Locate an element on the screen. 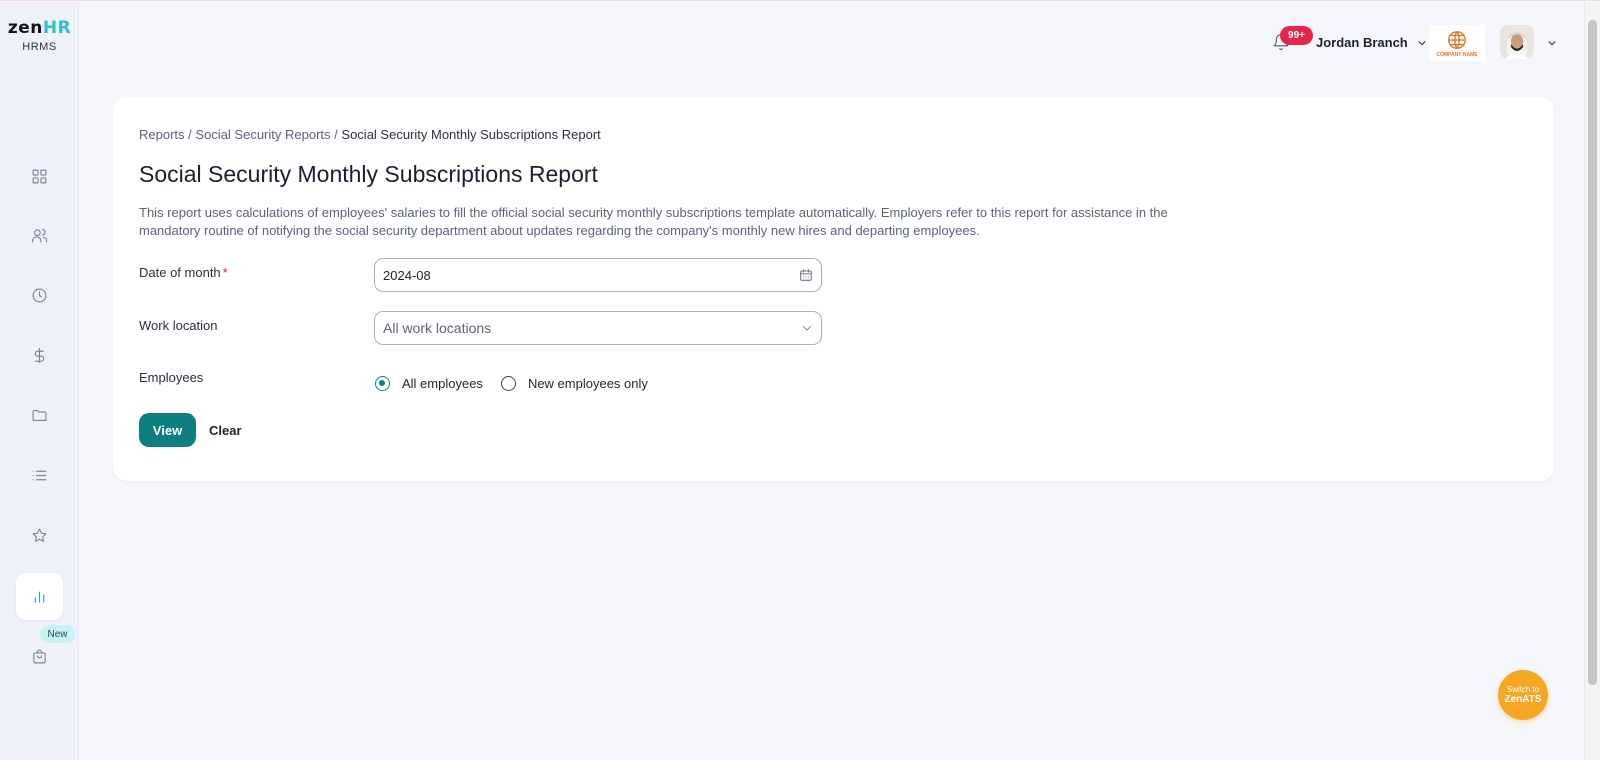 This screenshot has width=1600, height=760. breadcrumb-social-security-reports: Social Security Reports is located at coordinates (262, 134).